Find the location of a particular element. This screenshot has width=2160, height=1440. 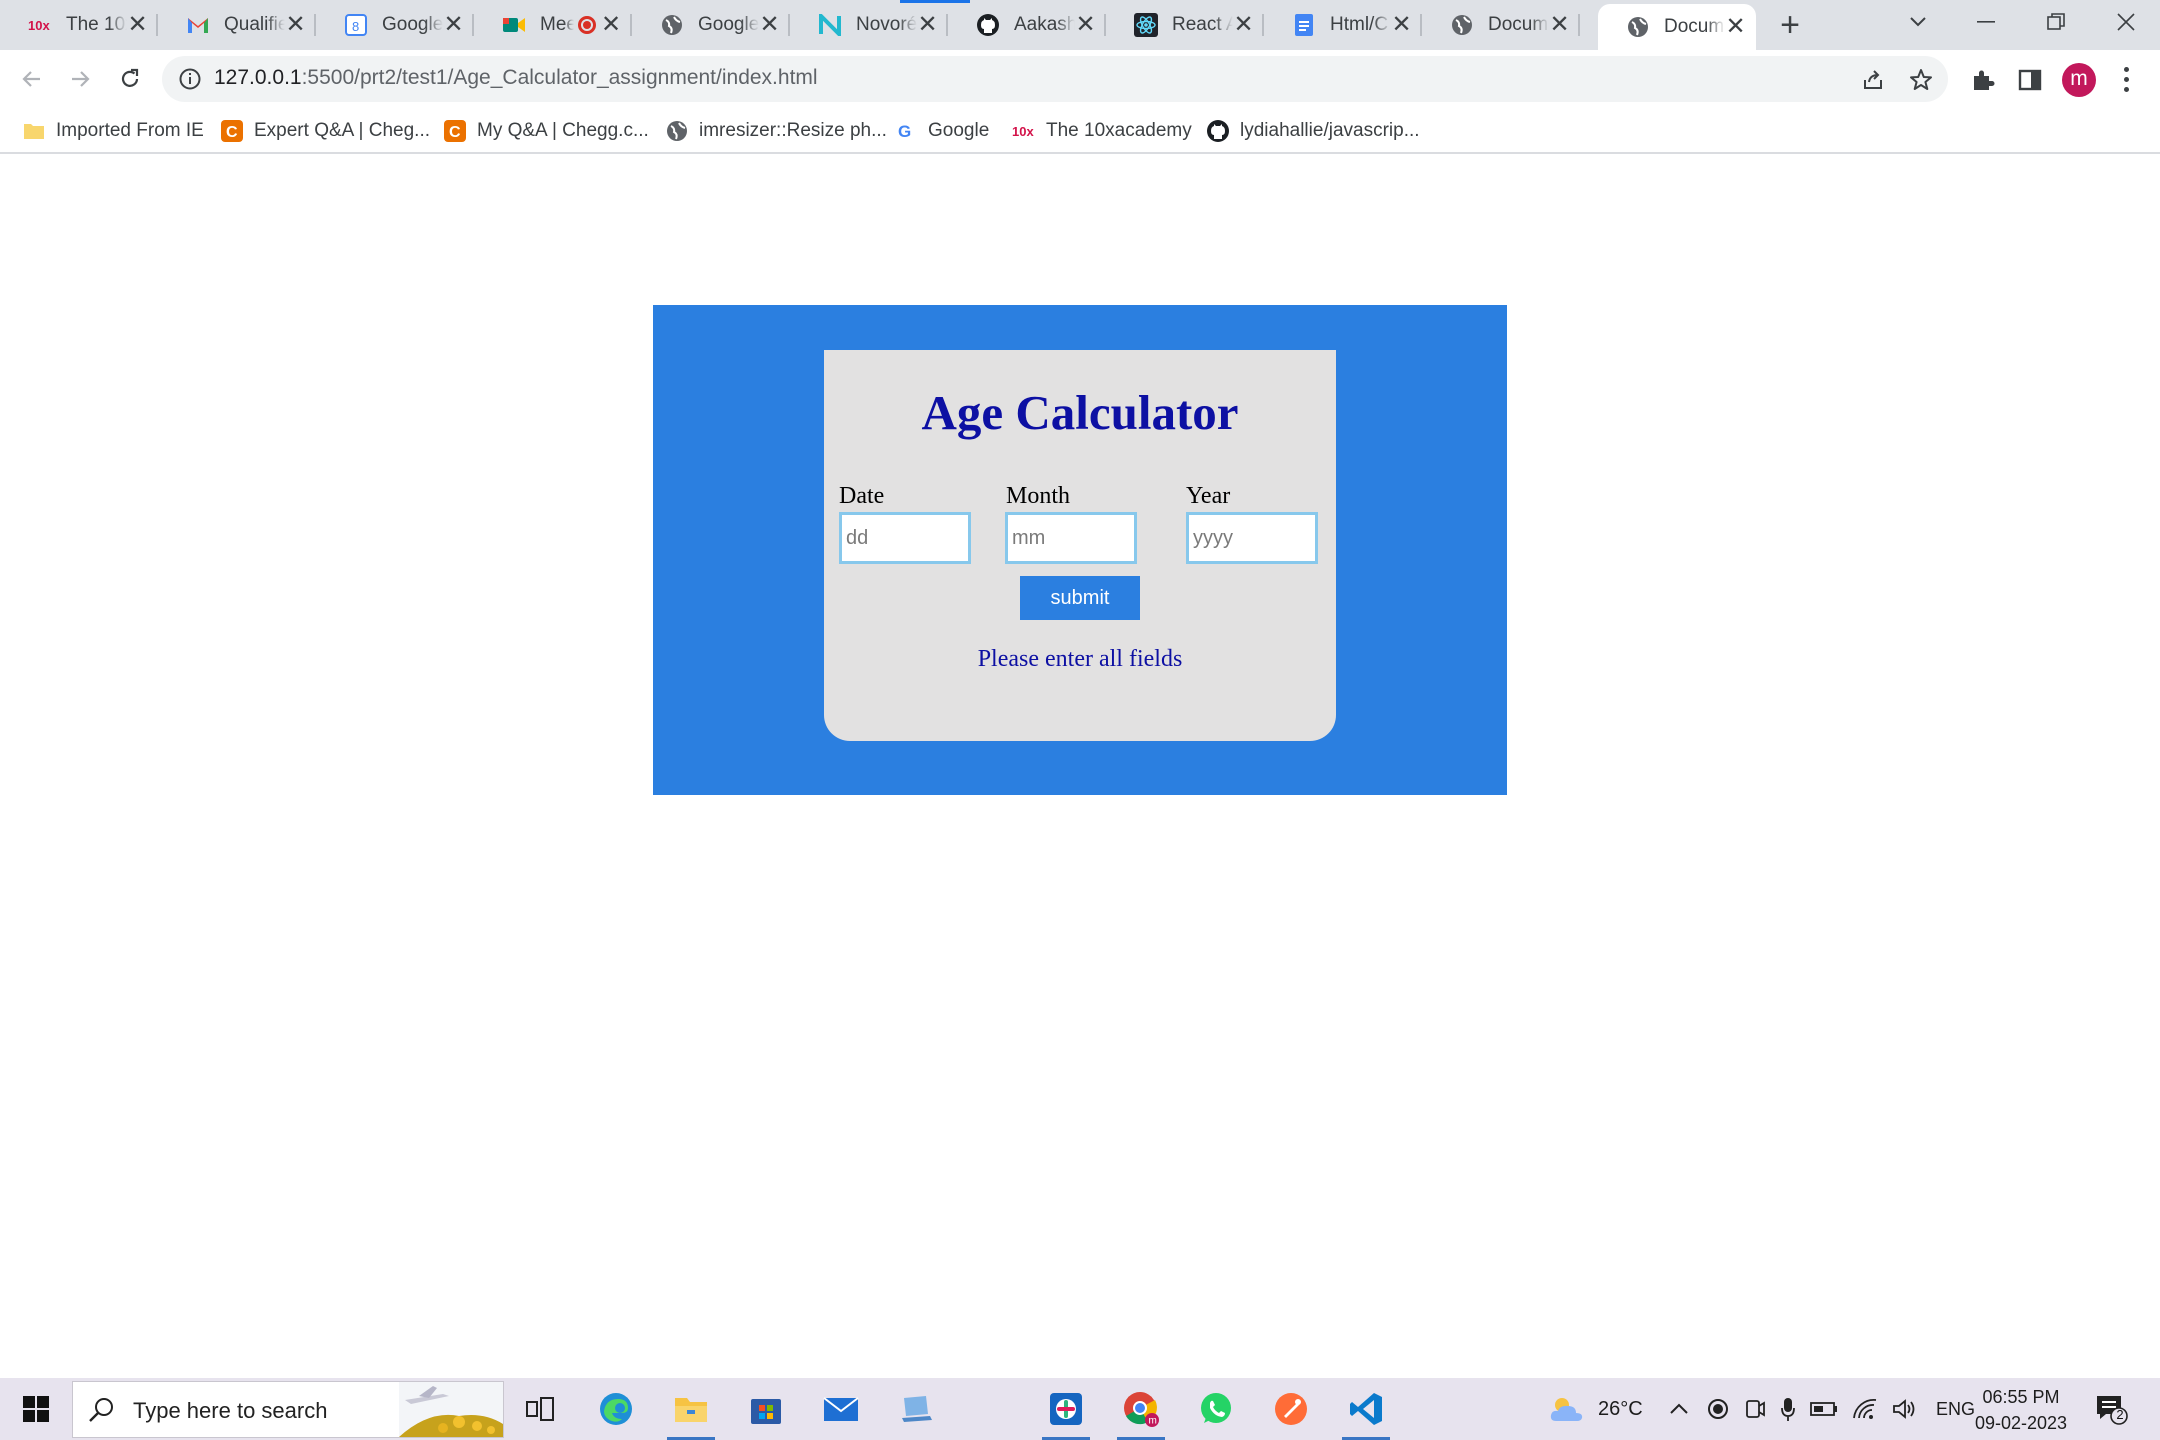

chevron-up-icon is located at coordinates (1679, 1409).